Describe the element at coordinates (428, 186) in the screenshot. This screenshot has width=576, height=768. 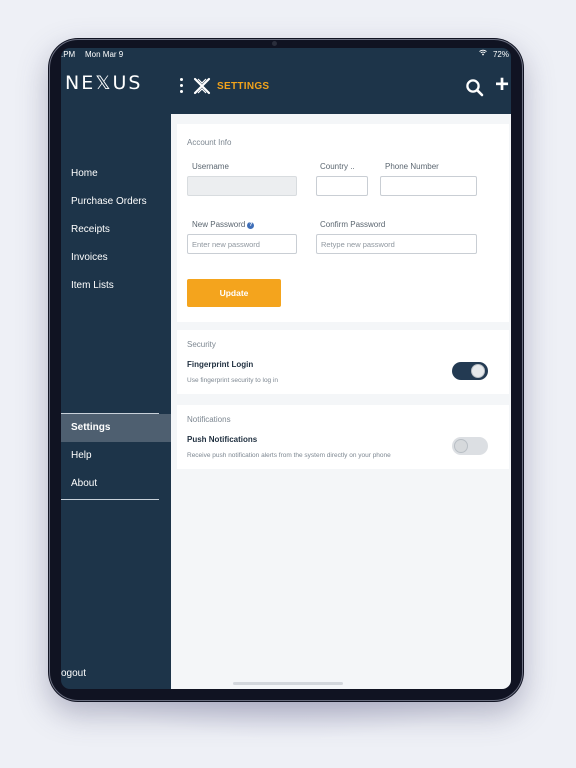
I see `phone-number-field` at that location.